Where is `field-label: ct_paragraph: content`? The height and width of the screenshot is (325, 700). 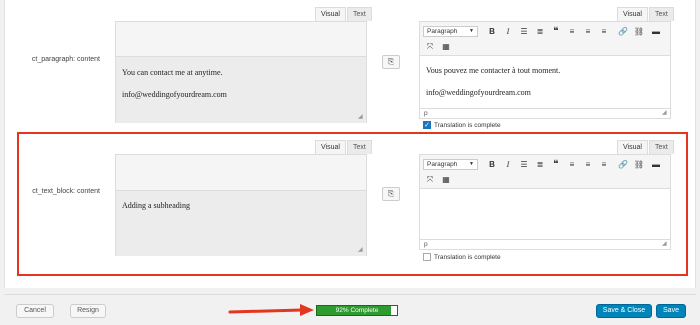 field-label: ct_paragraph: content is located at coordinates (65, 59).